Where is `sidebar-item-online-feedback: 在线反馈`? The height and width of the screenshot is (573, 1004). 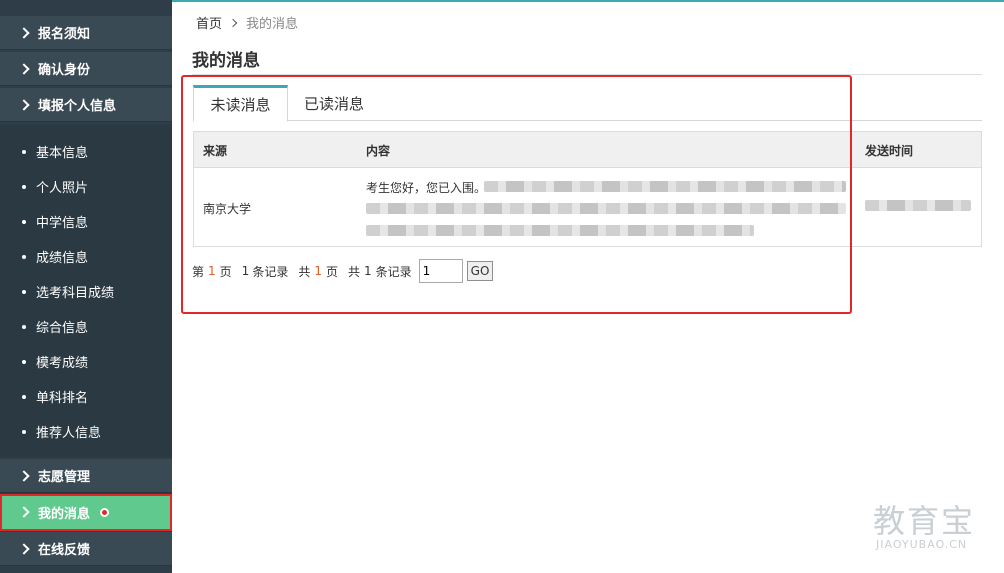 sidebar-item-online-feedback: 在线反馈 is located at coordinates (86, 549).